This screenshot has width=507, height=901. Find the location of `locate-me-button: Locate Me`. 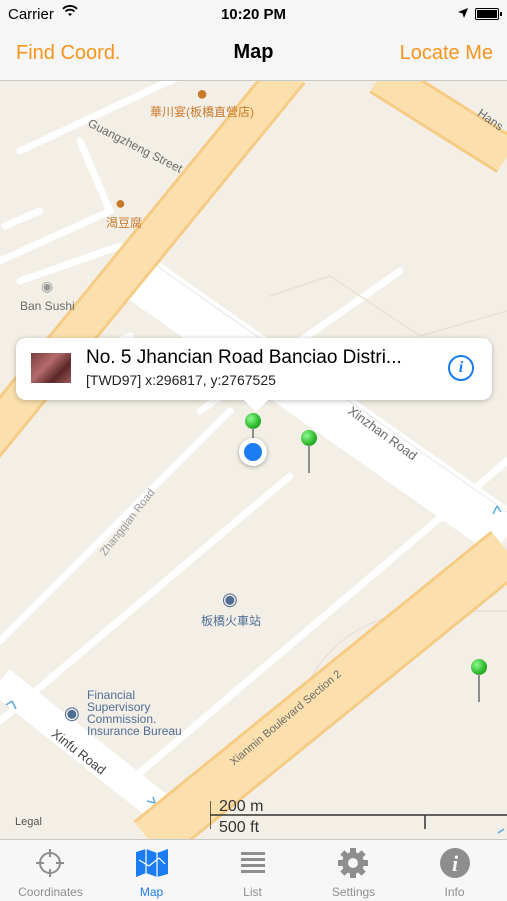

locate-me-button: Locate Me is located at coordinates (446, 53).